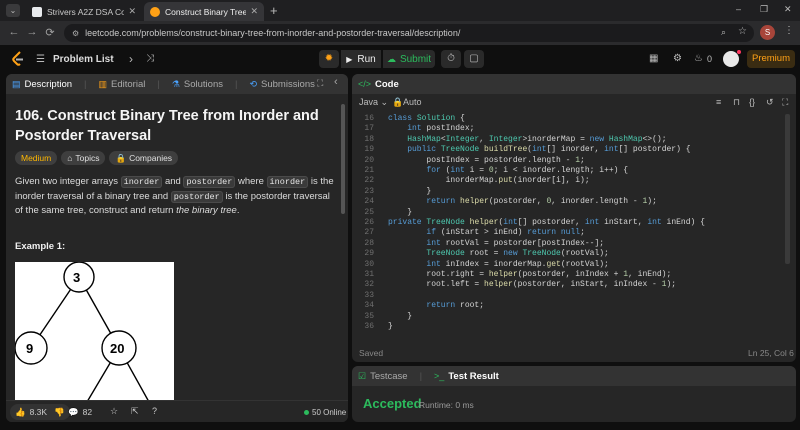 This screenshot has width=800, height=430. What do you see at coordinates (466, 376) in the screenshot?
I see `tab-test-result: >_ Test Result` at bounding box center [466, 376].